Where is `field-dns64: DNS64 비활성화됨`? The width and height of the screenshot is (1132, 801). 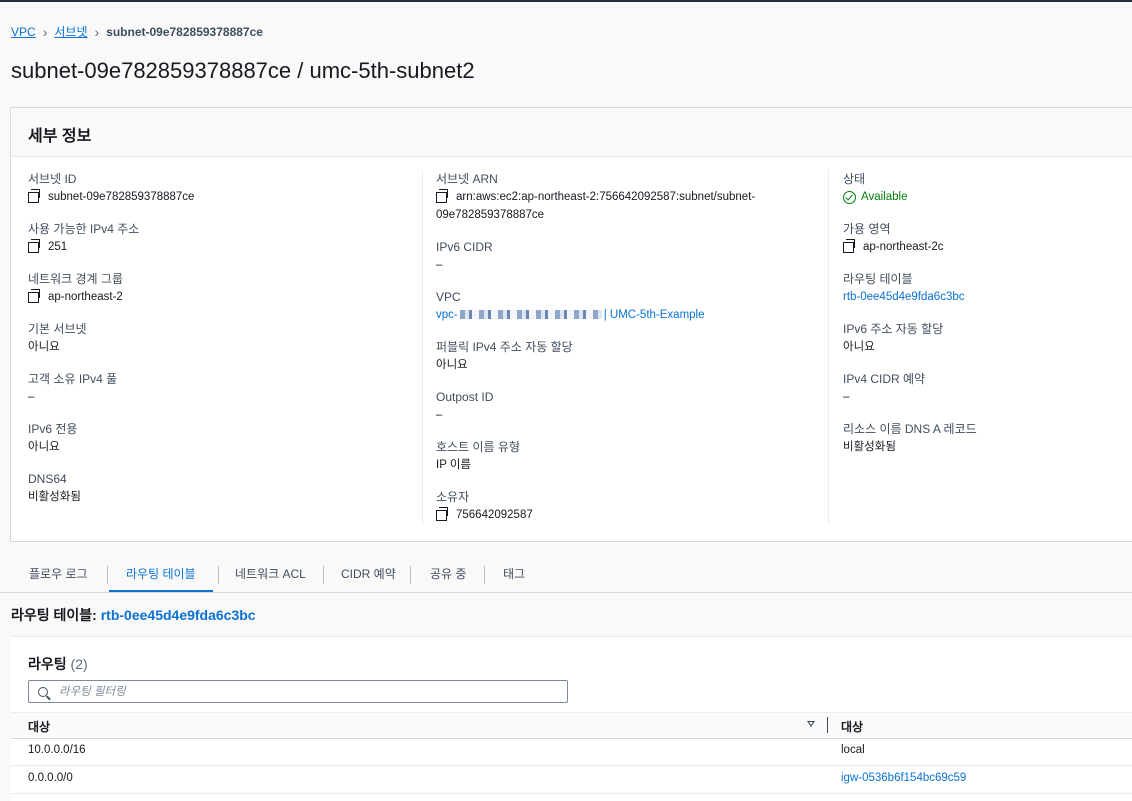
field-dns64: DNS64 비활성화됨 is located at coordinates (218, 488).